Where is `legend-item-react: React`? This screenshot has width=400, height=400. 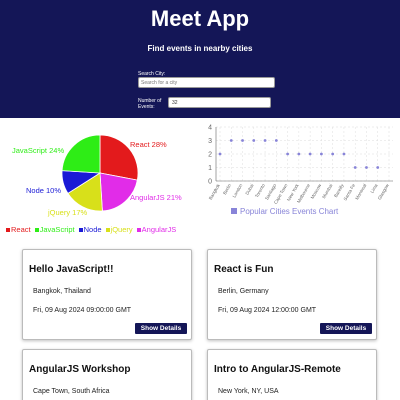 legend-item-react: React is located at coordinates (18, 229).